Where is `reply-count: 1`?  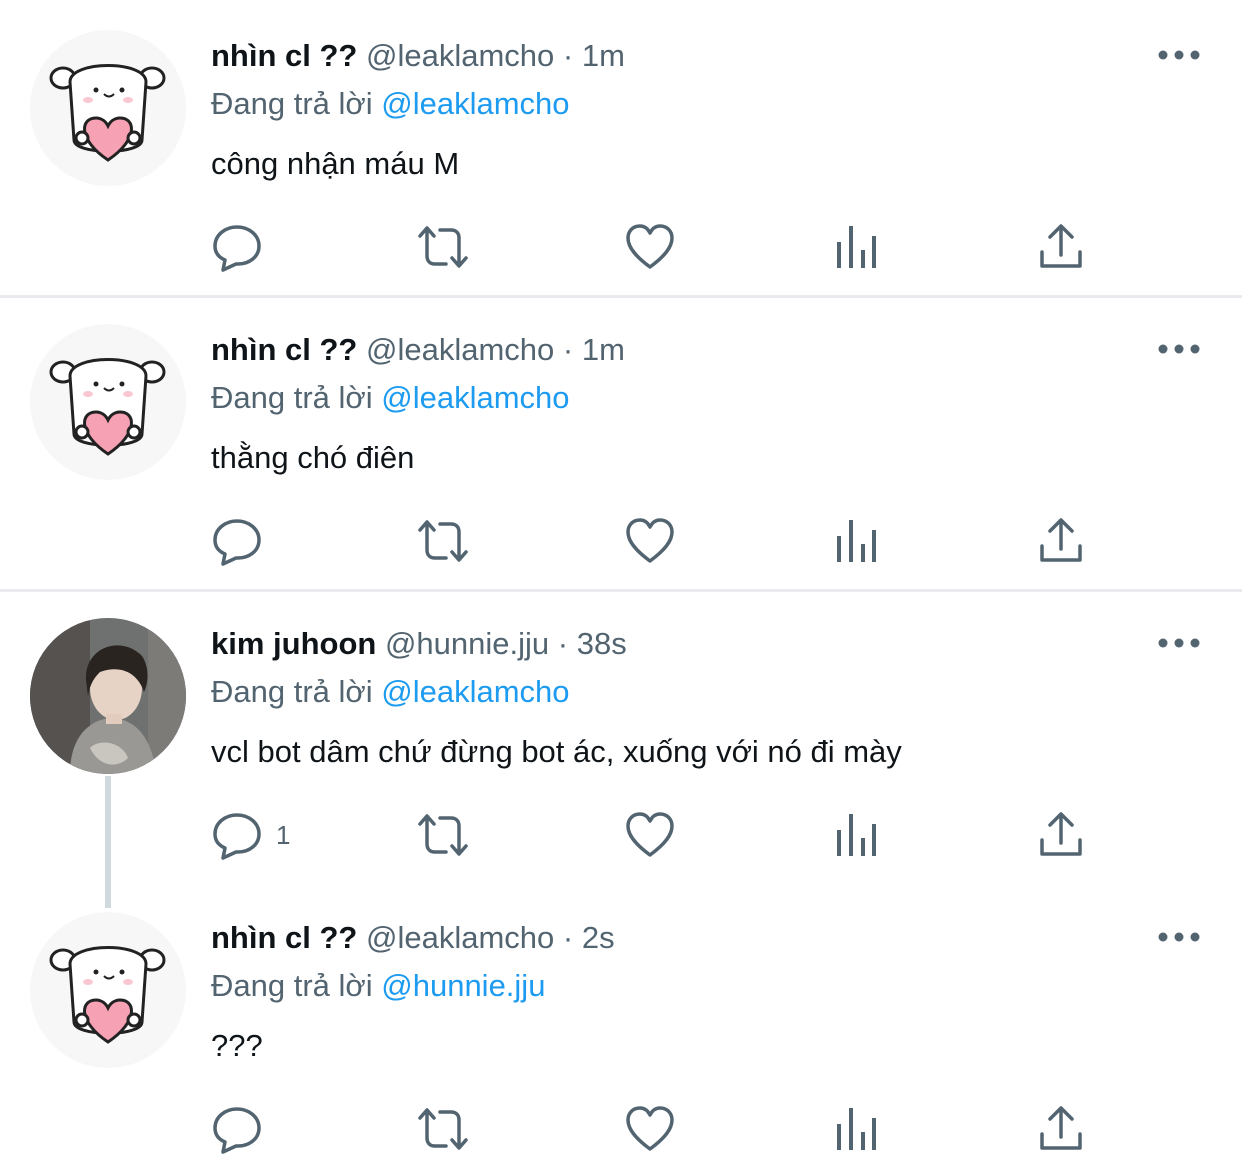
reply-count: 1 is located at coordinates (283, 835).